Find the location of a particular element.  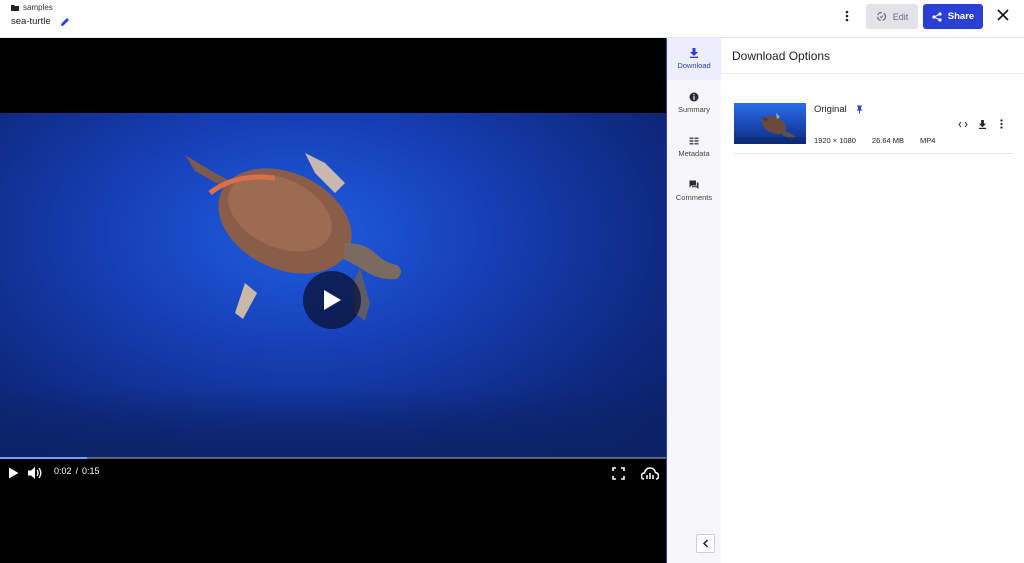

fullscreen-button is located at coordinates (618, 473).